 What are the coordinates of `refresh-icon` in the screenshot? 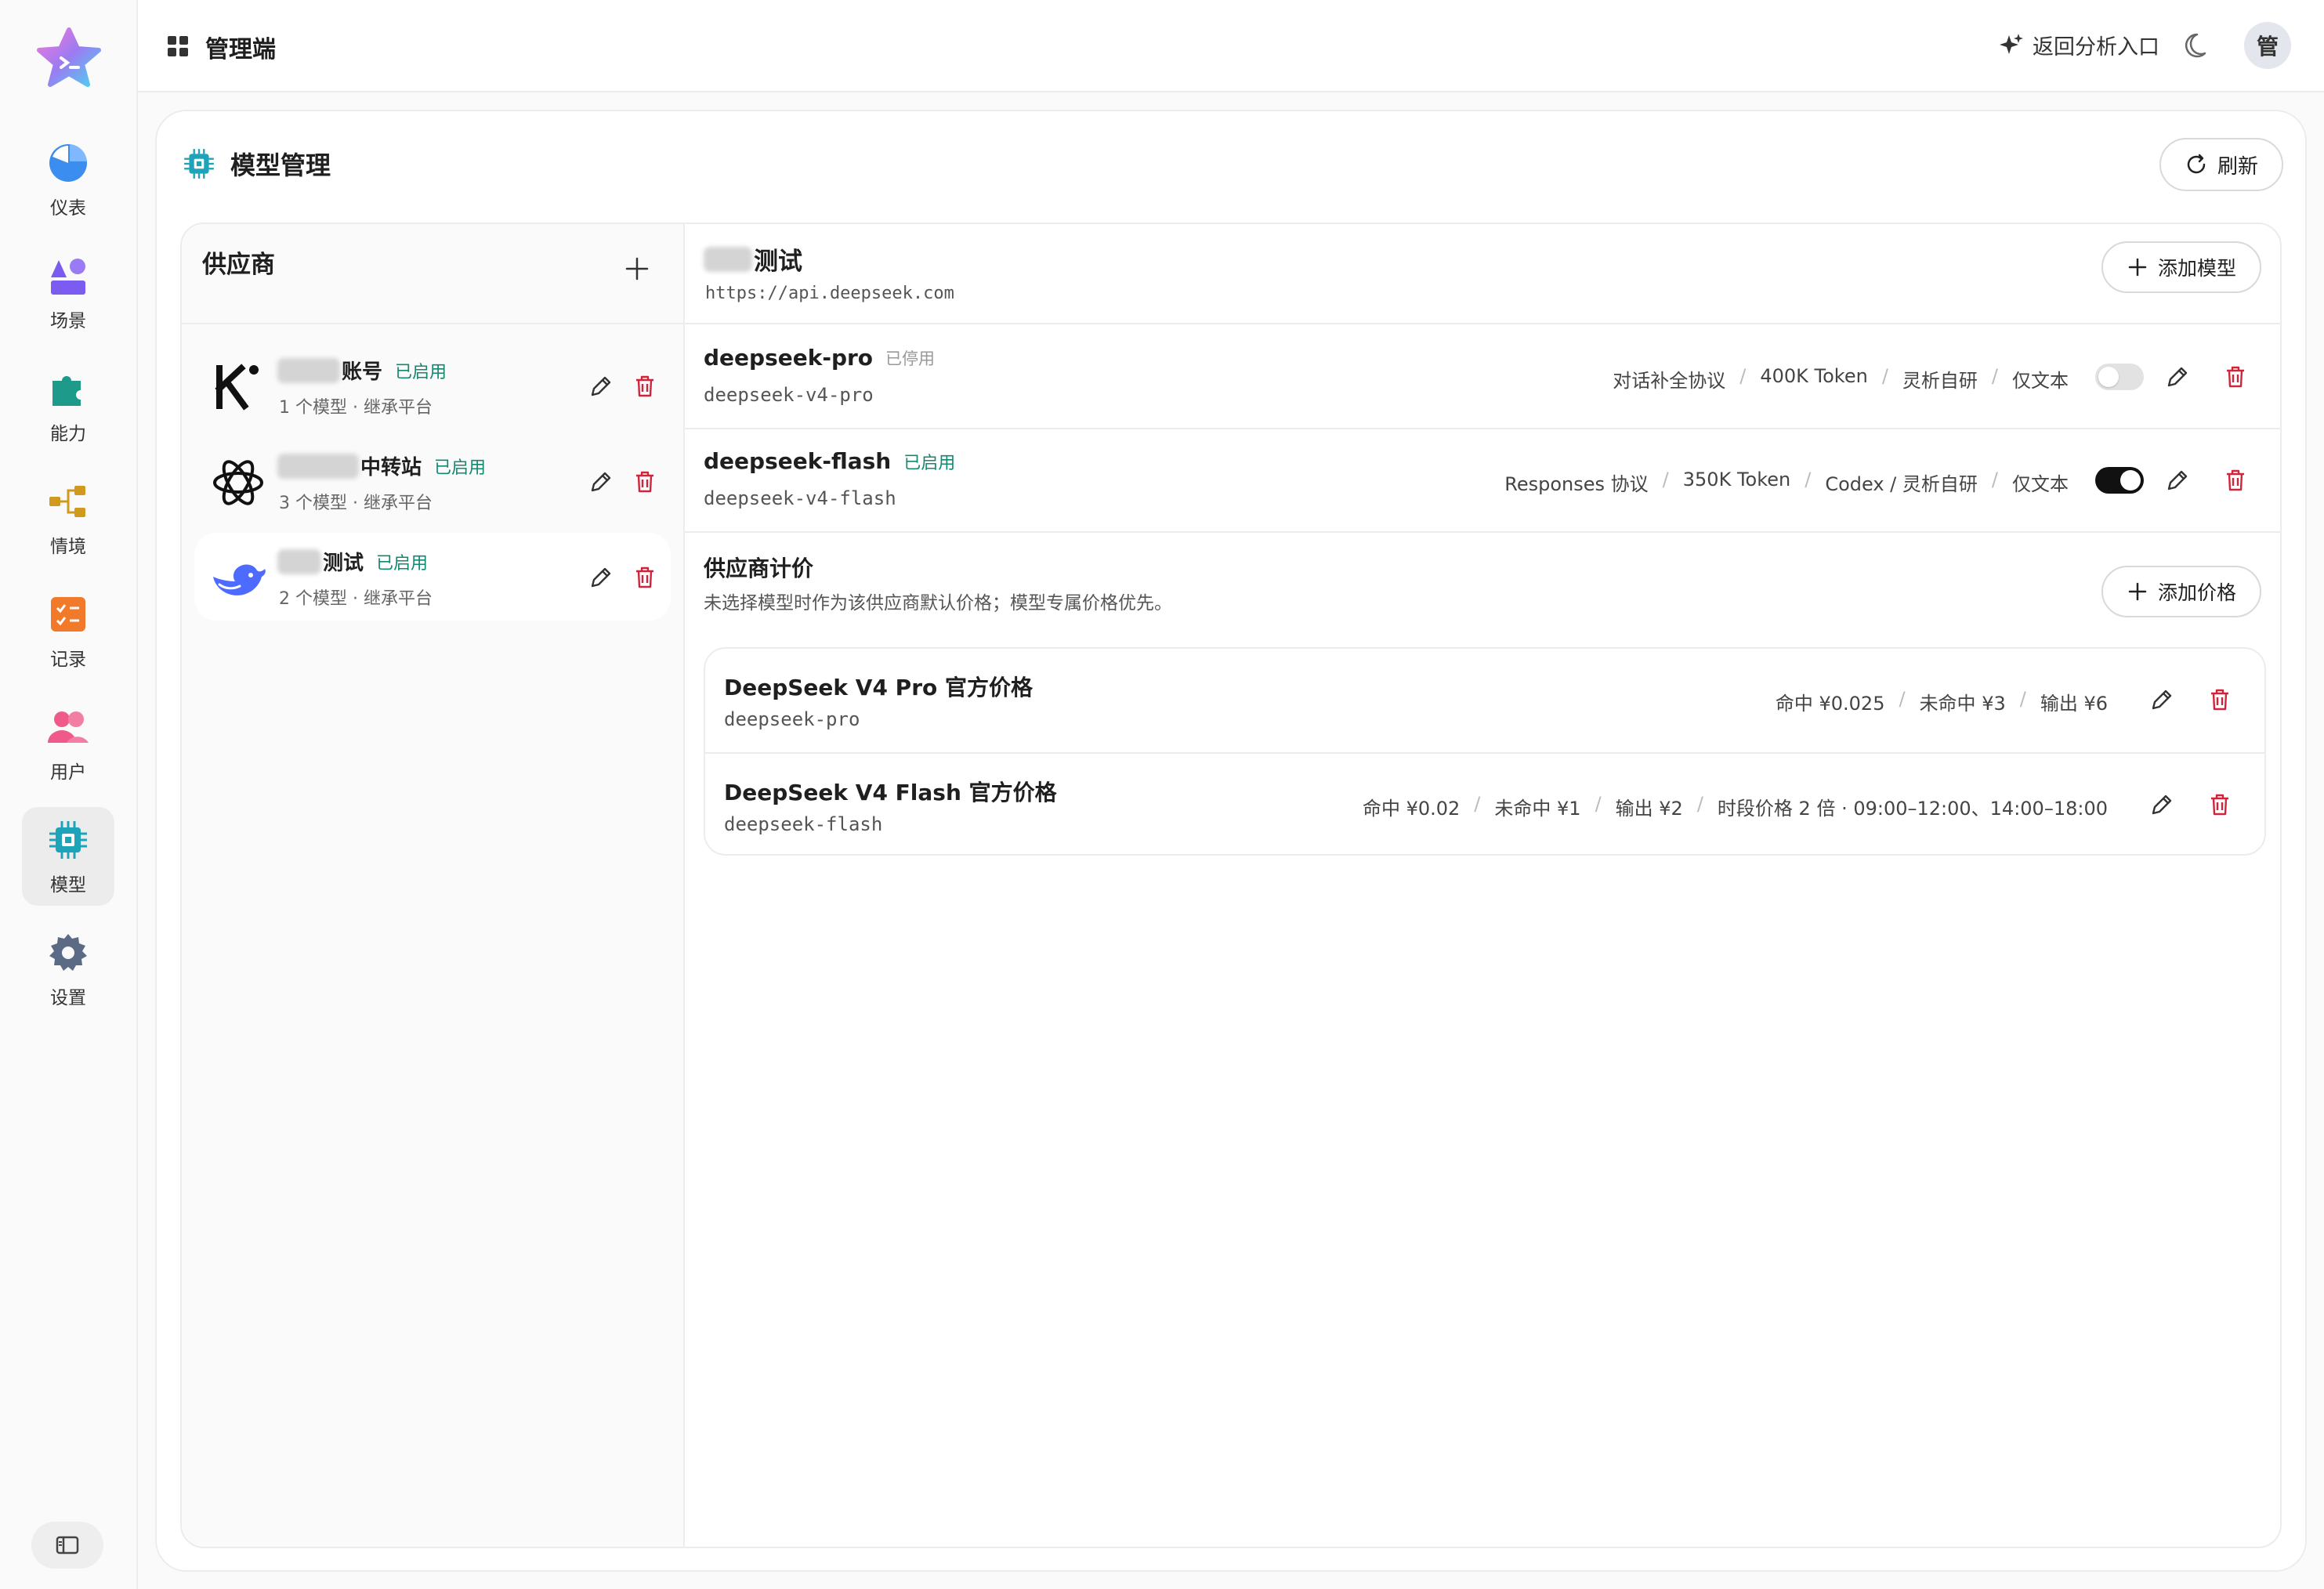 It's located at (2197, 164).